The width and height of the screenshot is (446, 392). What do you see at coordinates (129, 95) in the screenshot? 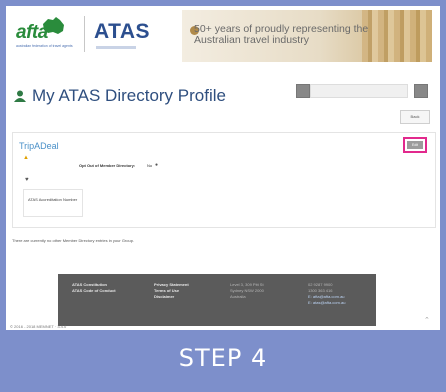
I see `page-title: My ATAS Directory Profile` at bounding box center [129, 95].